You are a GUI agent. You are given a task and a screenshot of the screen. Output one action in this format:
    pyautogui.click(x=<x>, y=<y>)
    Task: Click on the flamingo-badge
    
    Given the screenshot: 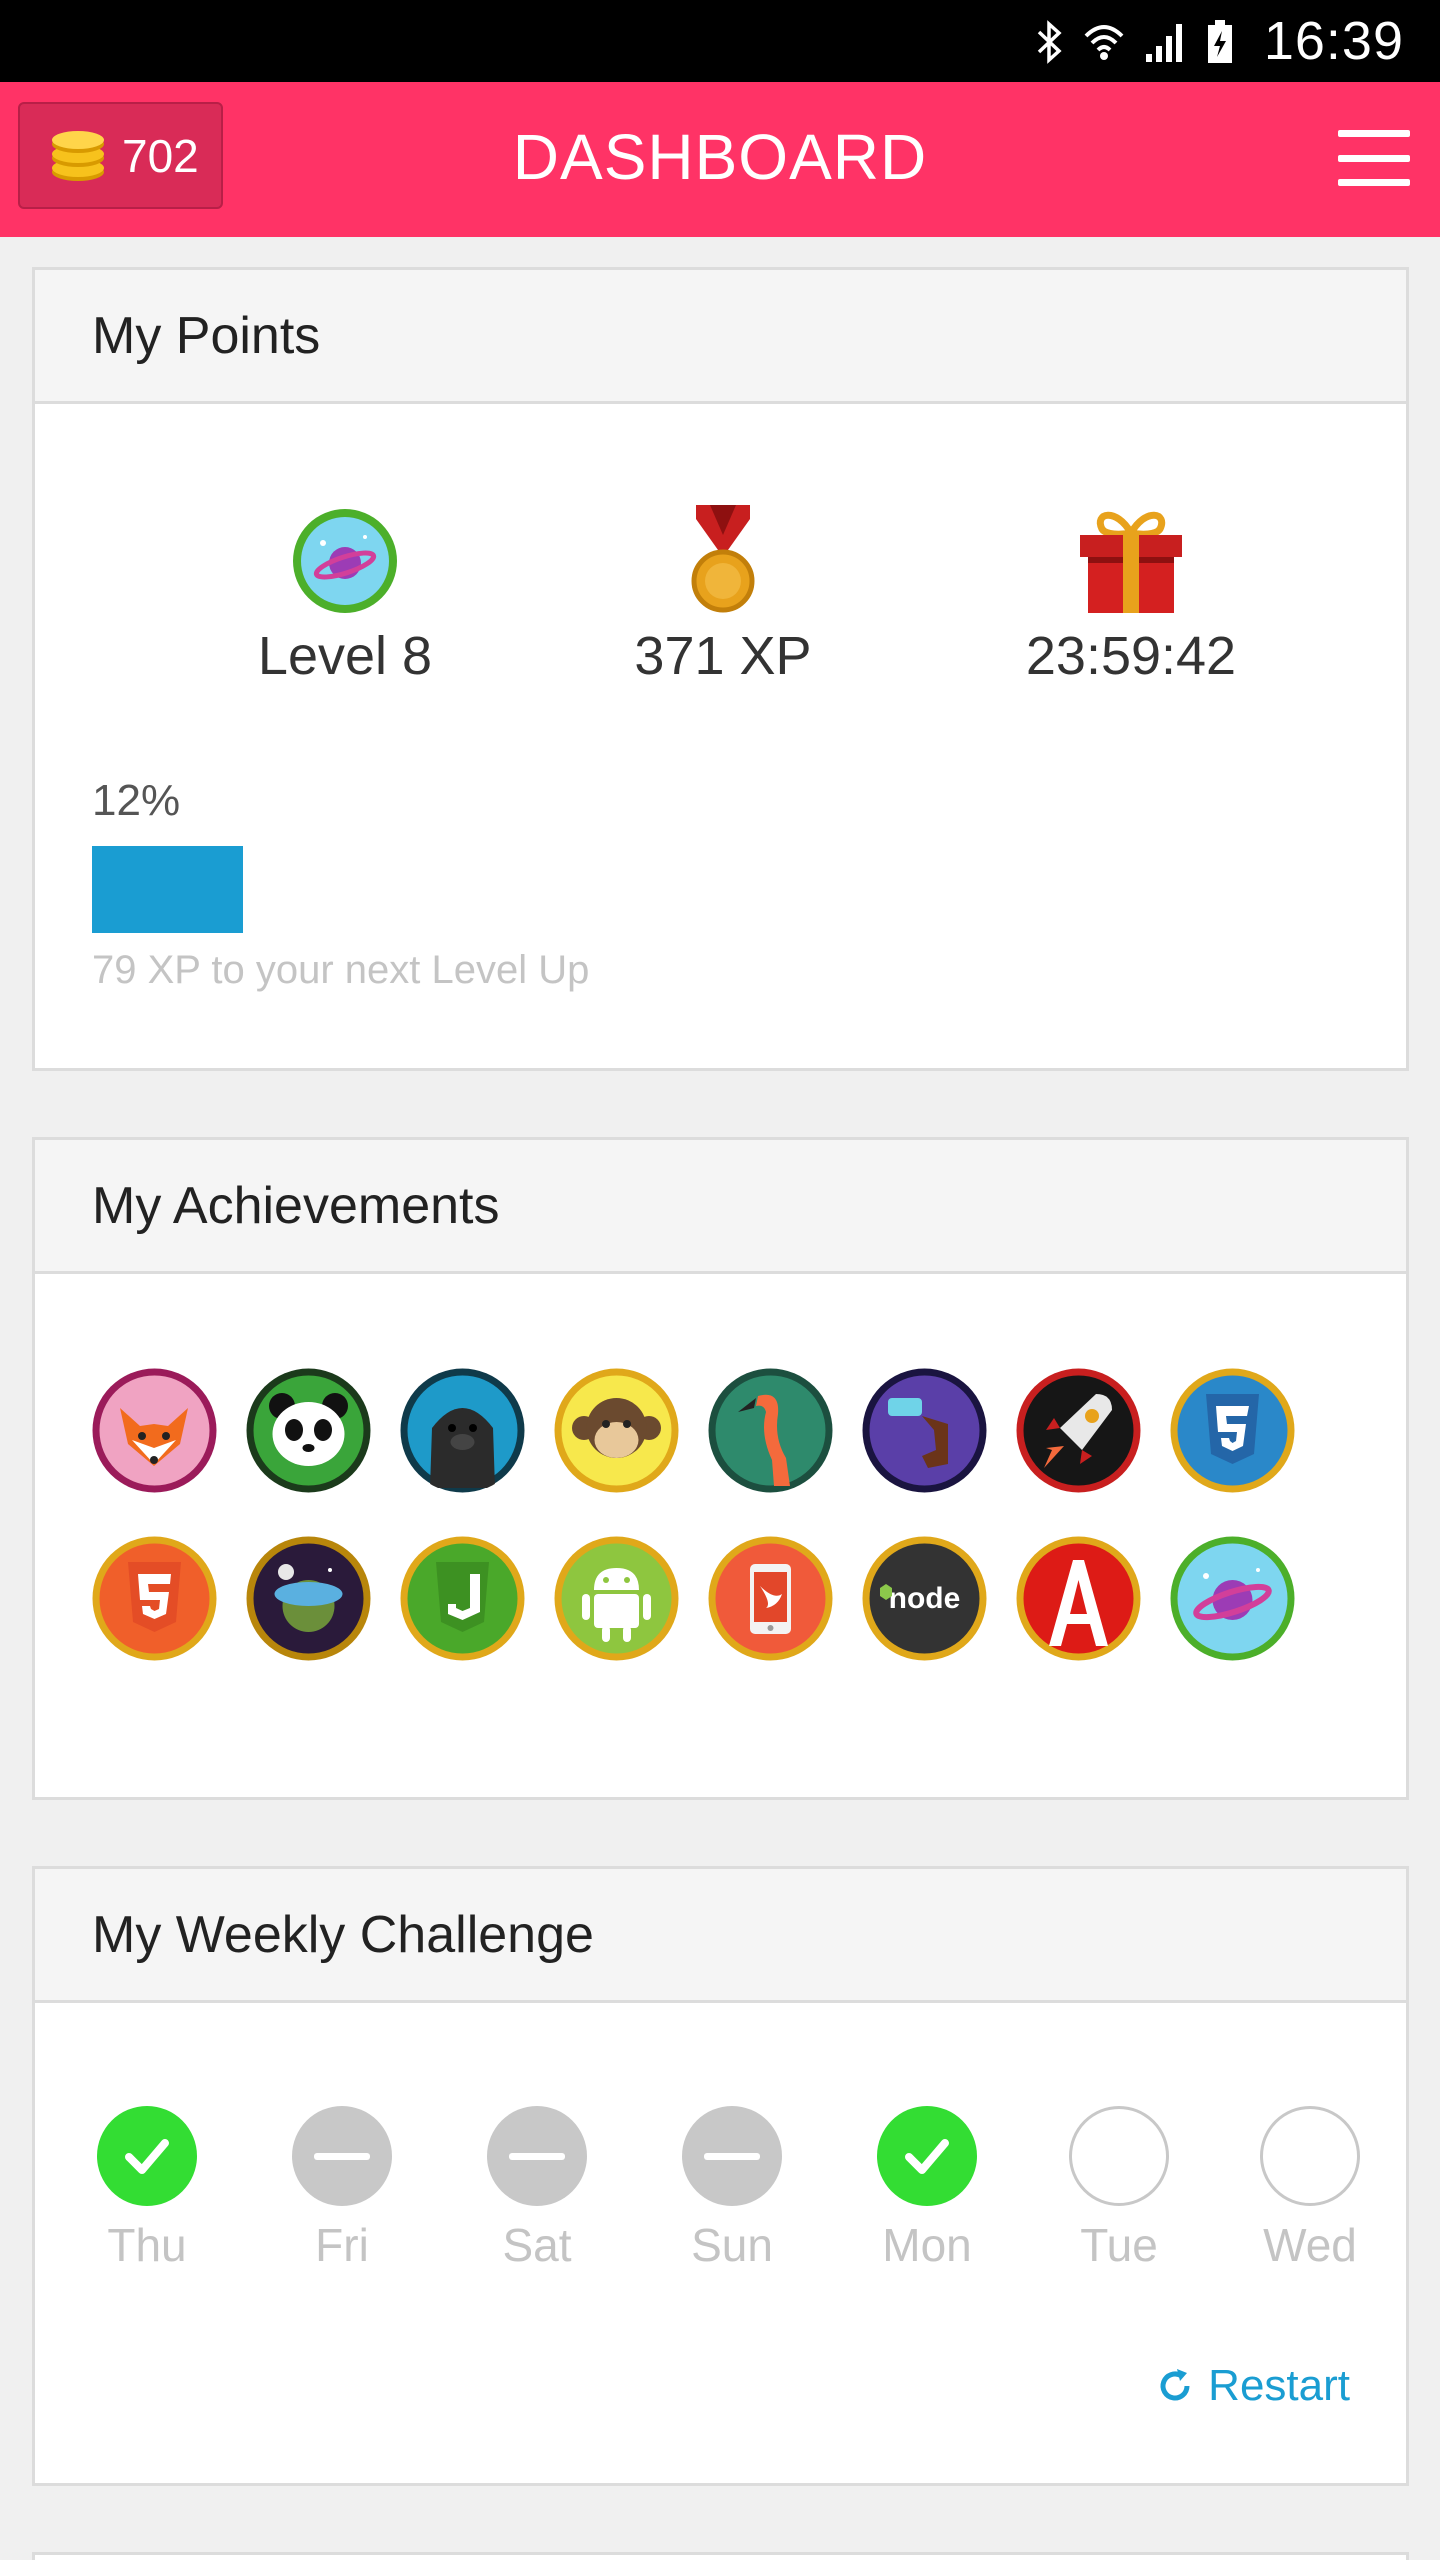 What is the action you would take?
    pyautogui.click(x=770, y=1430)
    